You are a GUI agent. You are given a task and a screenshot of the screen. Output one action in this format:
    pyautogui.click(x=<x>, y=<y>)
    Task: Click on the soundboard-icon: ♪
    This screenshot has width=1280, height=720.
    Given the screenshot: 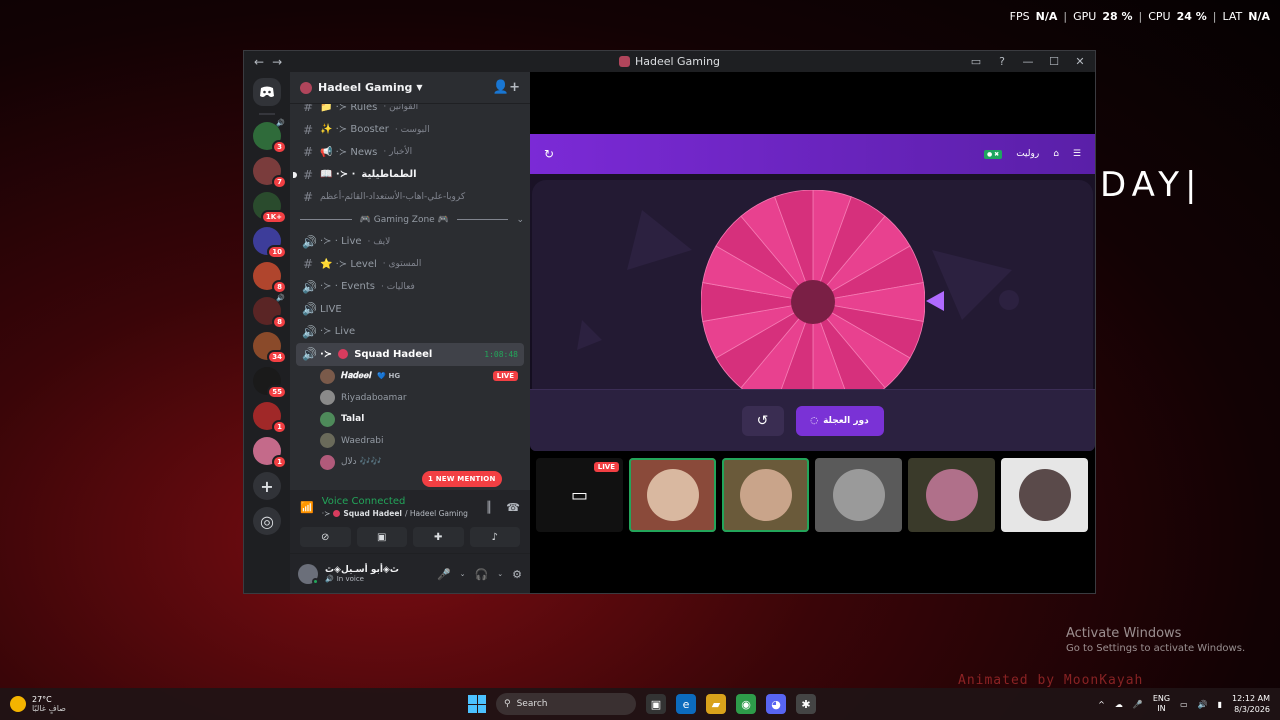 What is the action you would take?
    pyautogui.click(x=494, y=537)
    